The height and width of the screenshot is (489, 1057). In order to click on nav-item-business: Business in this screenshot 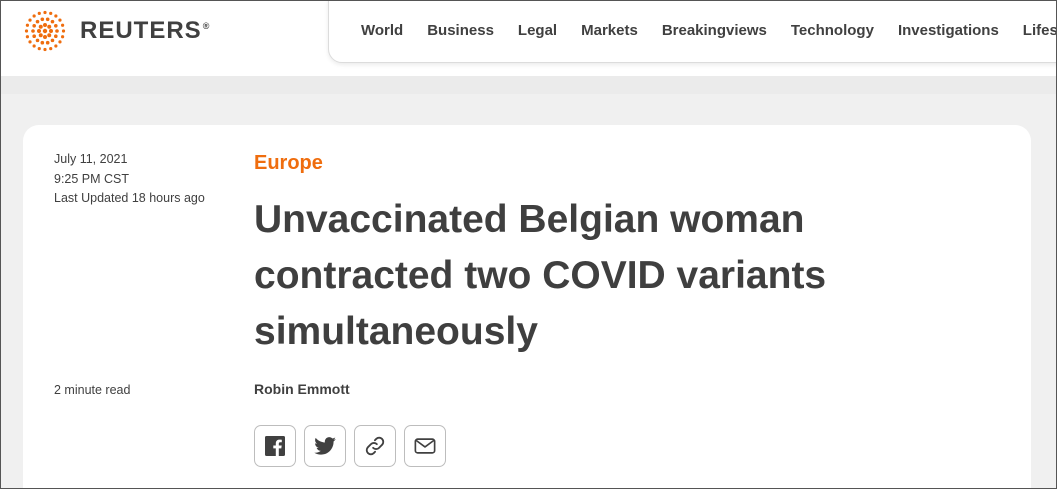, I will do `click(460, 30)`.